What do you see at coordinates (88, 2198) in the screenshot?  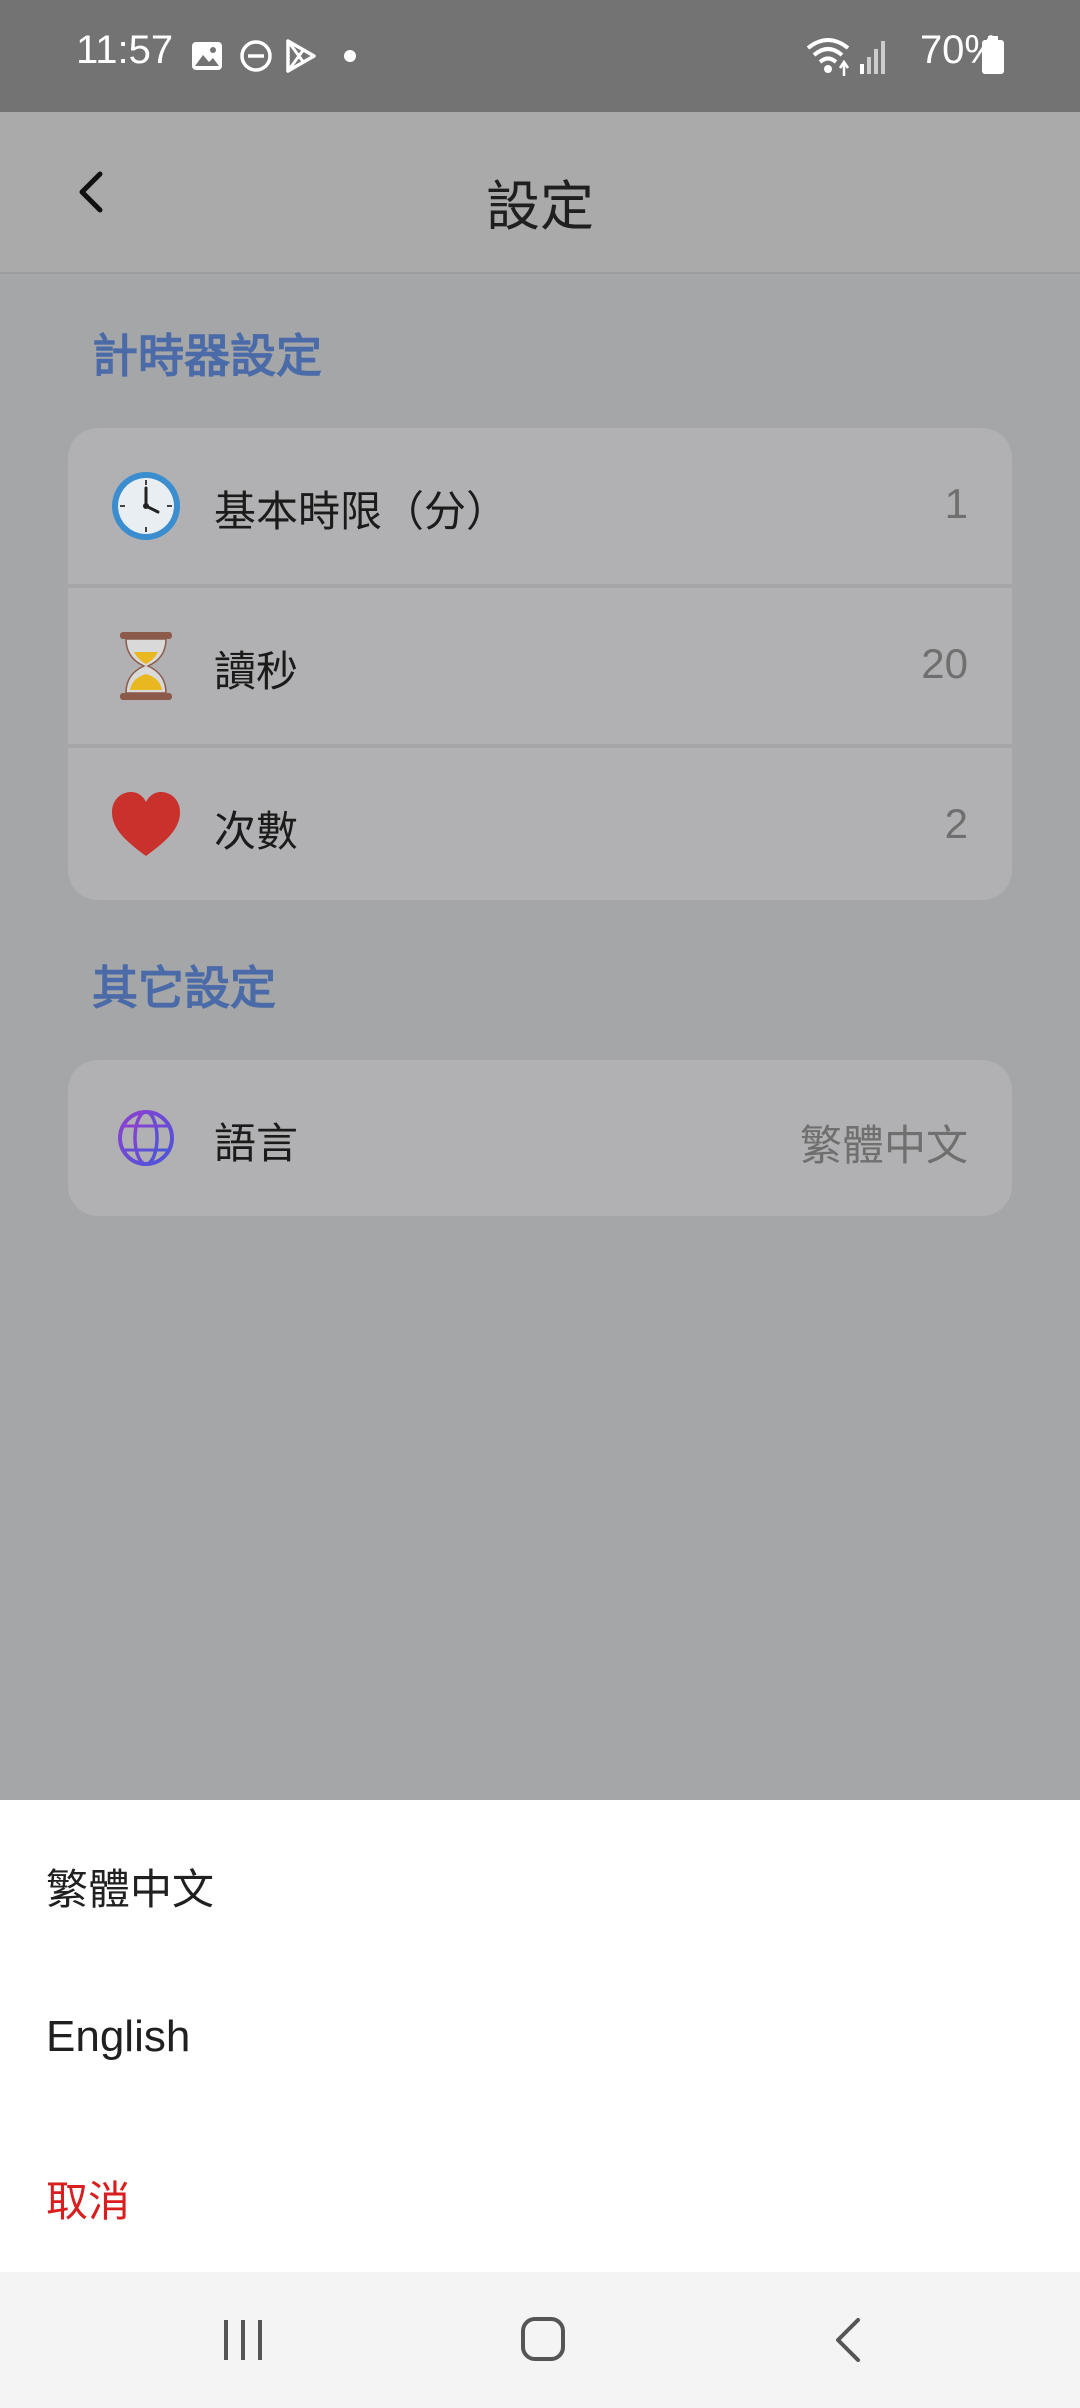 I see `cancel-button: 取消` at bounding box center [88, 2198].